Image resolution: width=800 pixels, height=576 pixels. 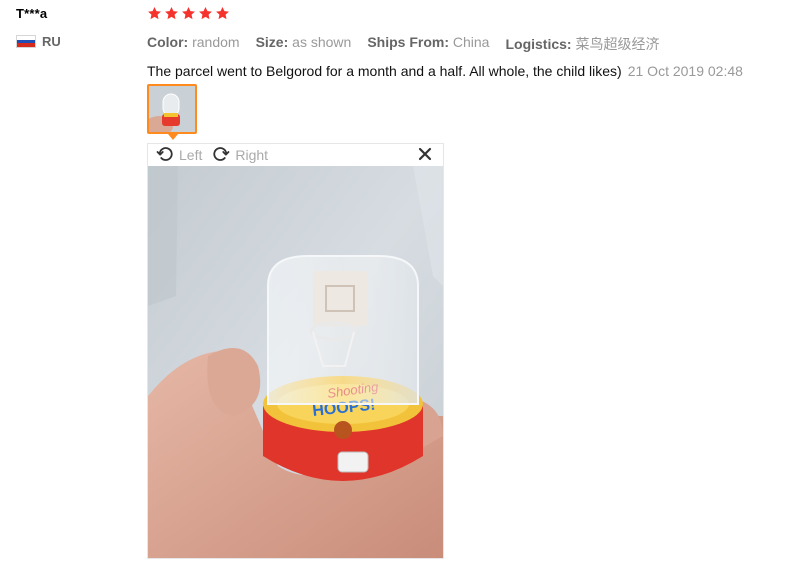 What do you see at coordinates (38, 27) in the screenshot?
I see `reviewer-info: T***a RU` at bounding box center [38, 27].